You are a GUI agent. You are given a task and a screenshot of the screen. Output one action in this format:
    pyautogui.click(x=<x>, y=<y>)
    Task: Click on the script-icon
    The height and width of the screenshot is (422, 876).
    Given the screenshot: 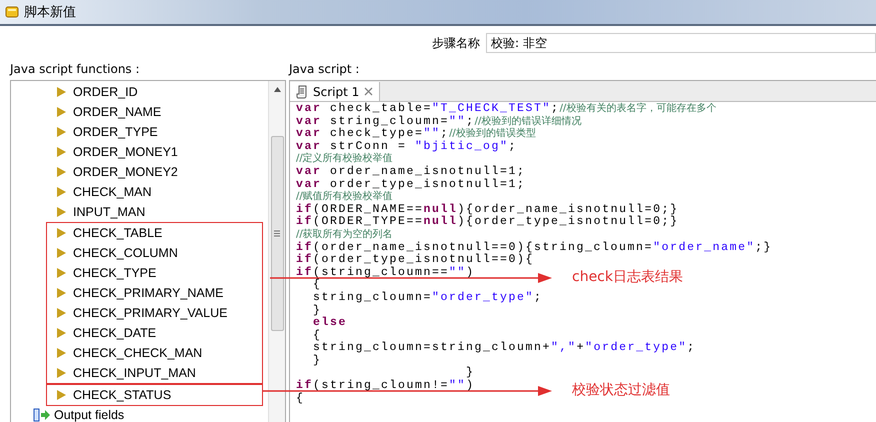 What is the action you would take?
    pyautogui.click(x=302, y=91)
    